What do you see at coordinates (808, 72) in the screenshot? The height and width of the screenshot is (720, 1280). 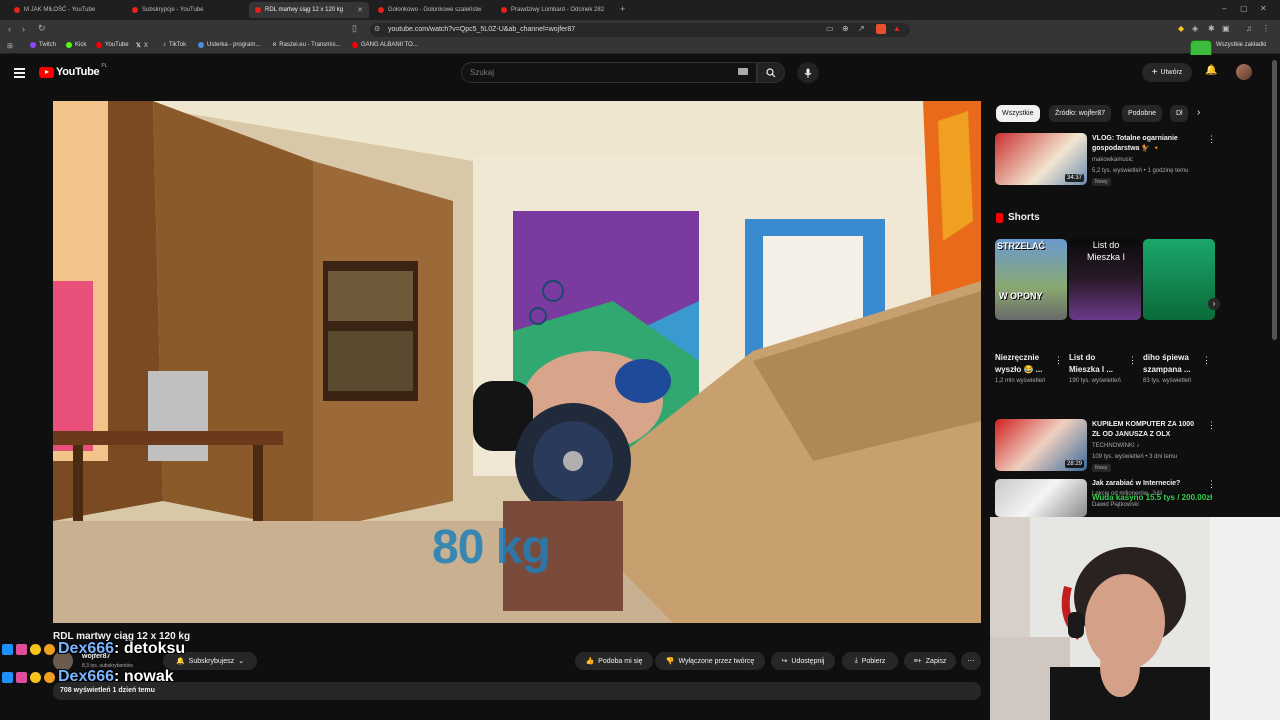 I see `voice-search-button` at bounding box center [808, 72].